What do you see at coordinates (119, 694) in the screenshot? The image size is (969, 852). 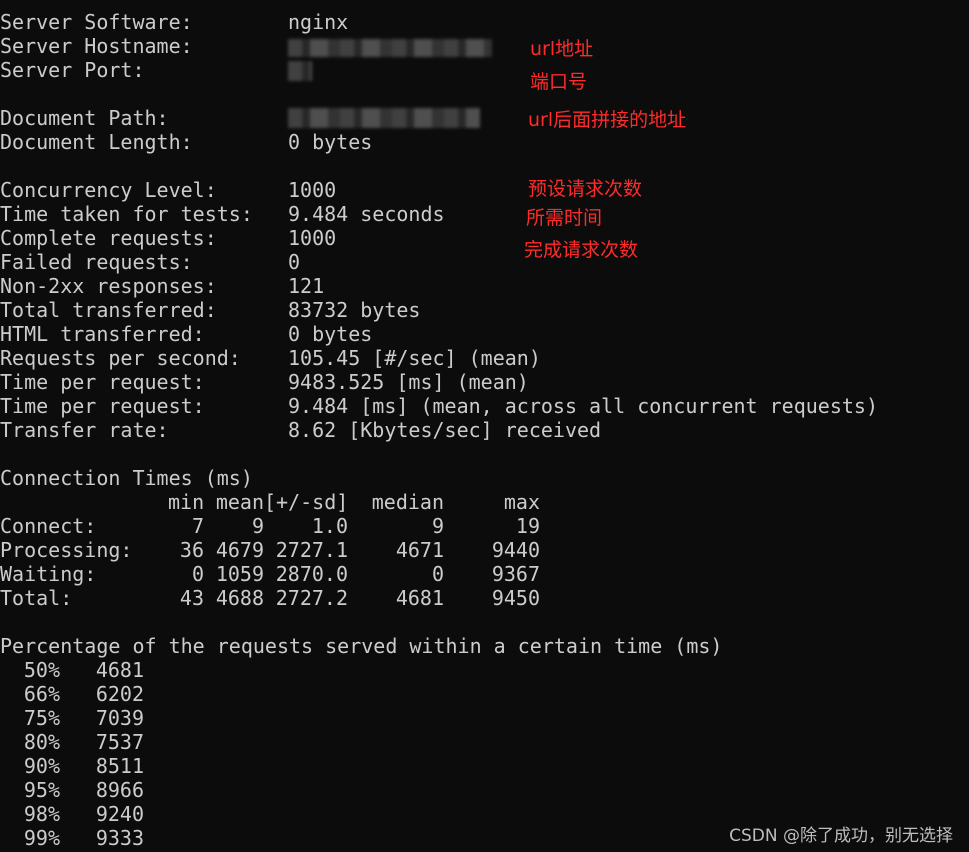 I see `percentile-value: 6202` at bounding box center [119, 694].